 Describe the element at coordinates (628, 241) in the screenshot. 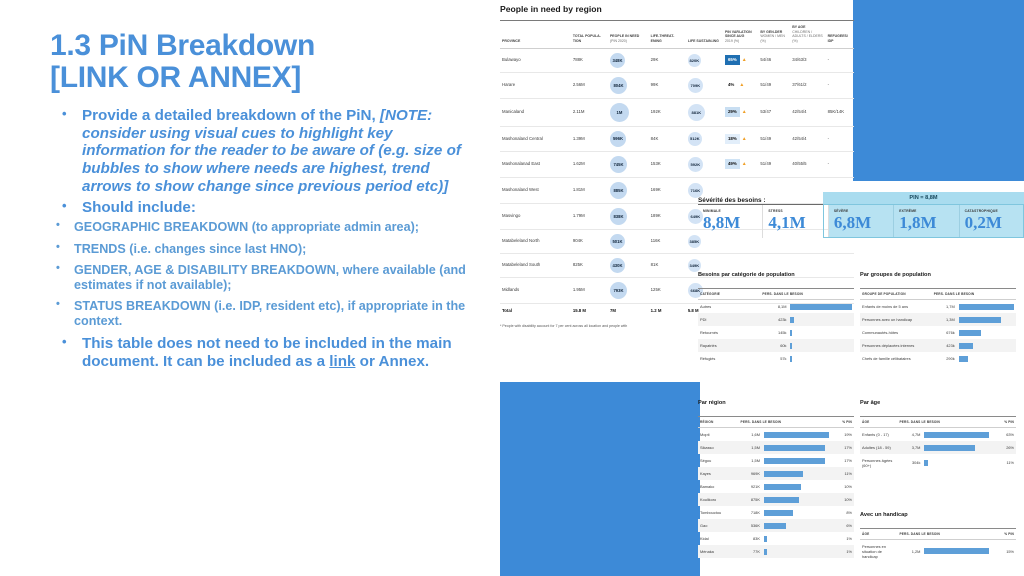

I see `cell-people-in-need: 501K` at that location.